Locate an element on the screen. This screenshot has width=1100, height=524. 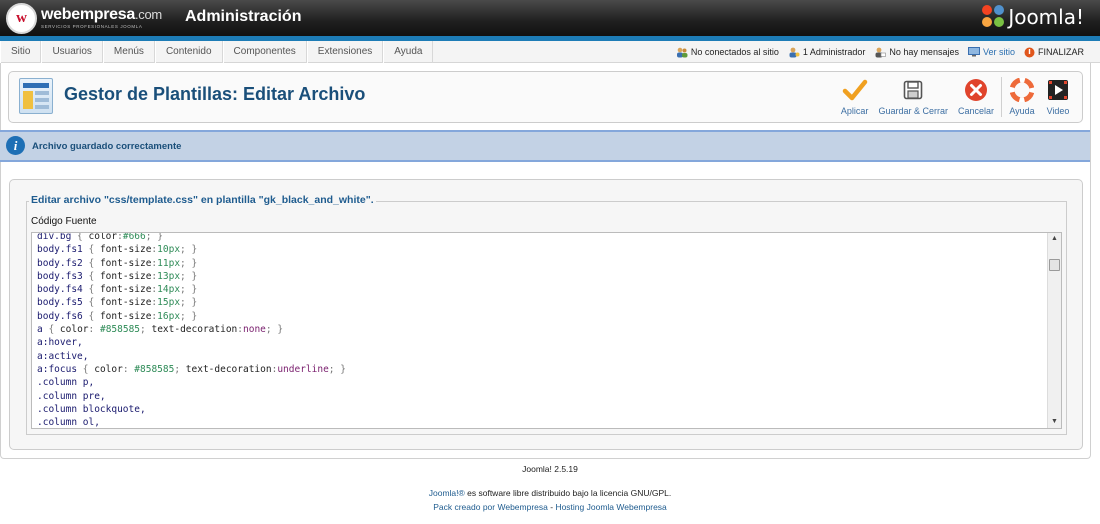
help-label: Ayuda is located at coordinates (1022, 111).